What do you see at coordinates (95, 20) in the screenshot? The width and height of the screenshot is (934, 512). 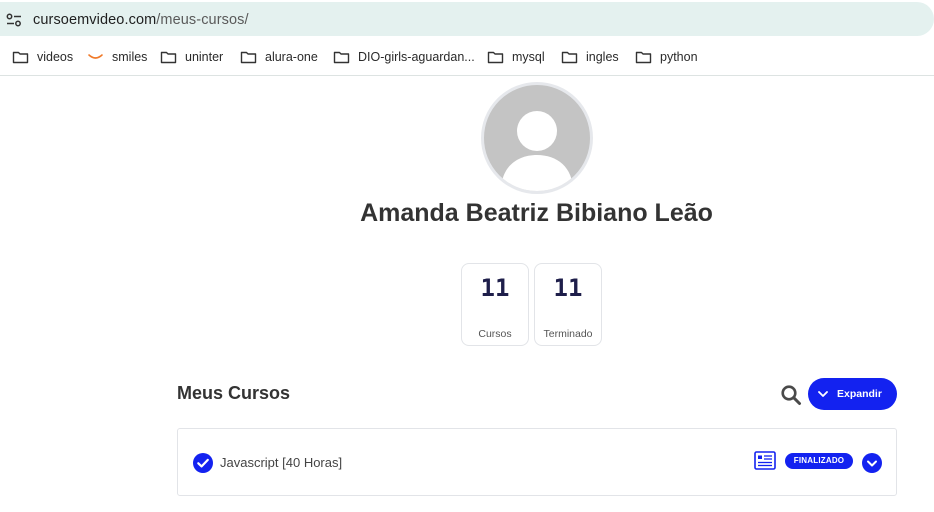 I see `url-host: cursoemvideo.com` at bounding box center [95, 20].